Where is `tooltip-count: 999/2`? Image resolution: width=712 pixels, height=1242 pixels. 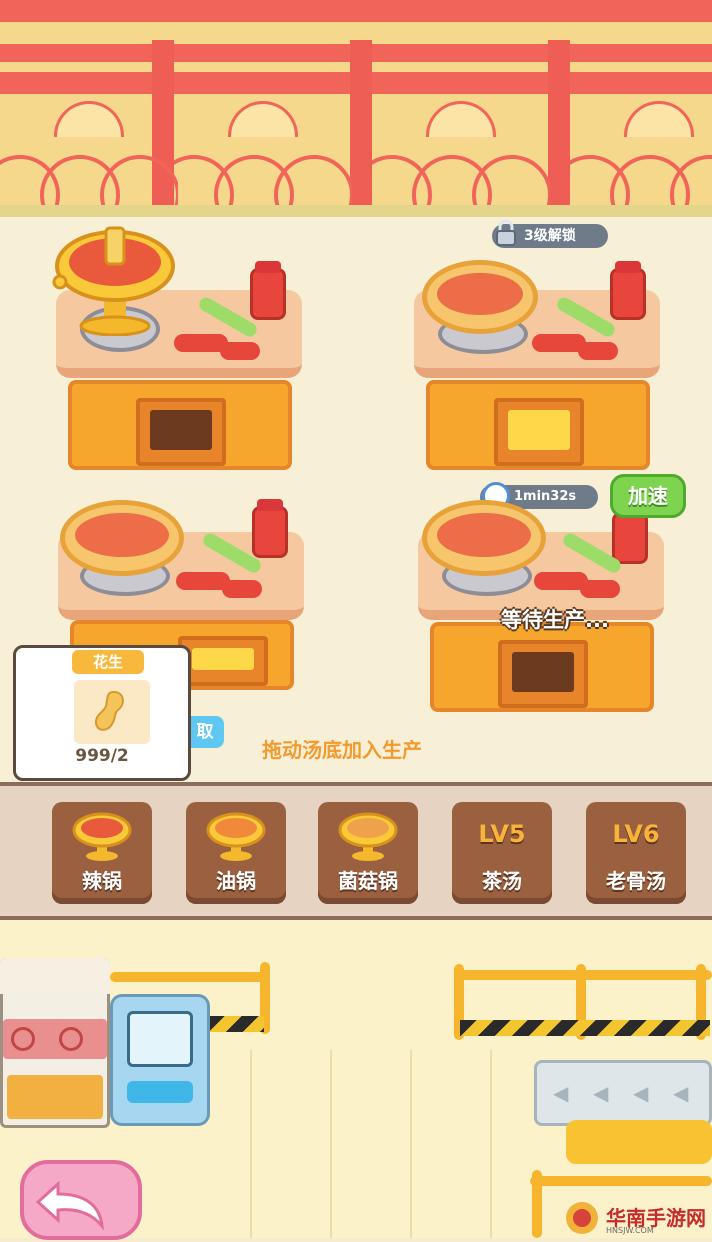
tooltip-count: 999/2 is located at coordinates (102, 756).